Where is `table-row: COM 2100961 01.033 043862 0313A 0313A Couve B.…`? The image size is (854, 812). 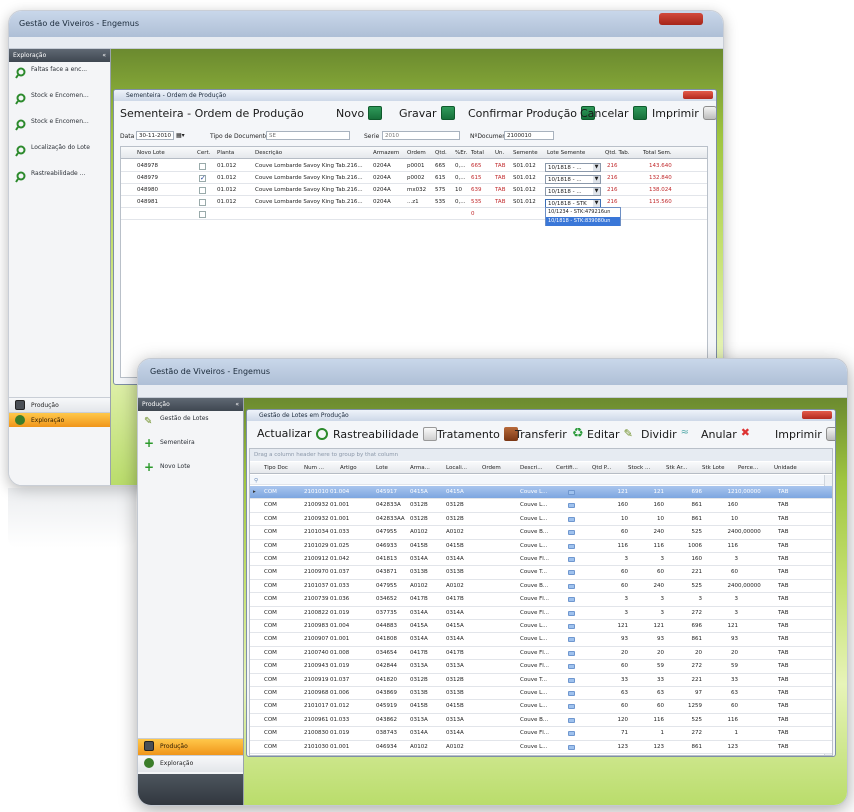 table-row: COM 2100961 01.033 043862 0313A 0313A Couve B.… is located at coordinates (541, 720).